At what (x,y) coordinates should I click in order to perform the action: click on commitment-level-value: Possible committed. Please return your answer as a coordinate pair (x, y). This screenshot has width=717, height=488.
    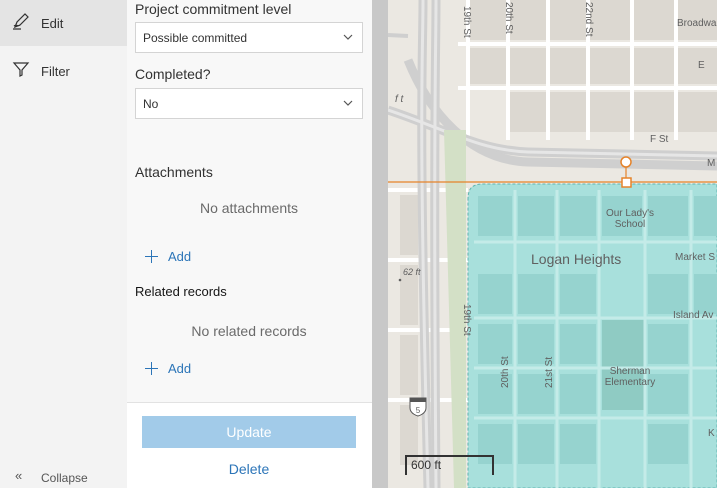
    Looking at the image, I should click on (195, 38).